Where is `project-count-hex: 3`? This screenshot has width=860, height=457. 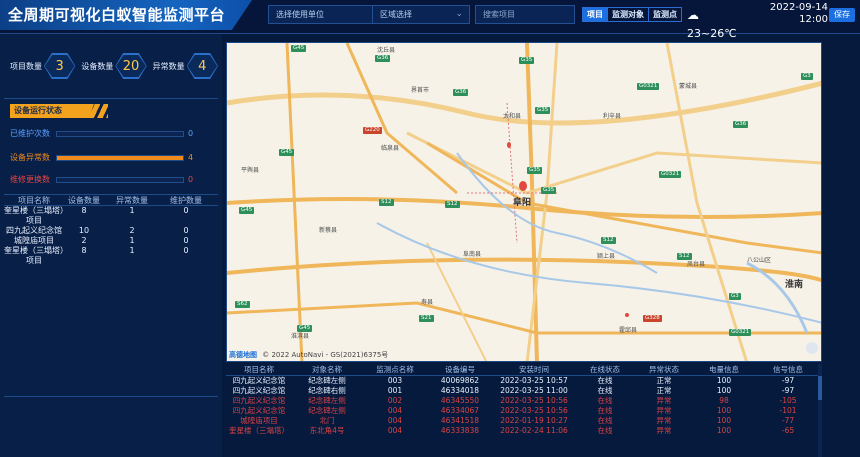 project-count-hex: 3 is located at coordinates (60, 66).